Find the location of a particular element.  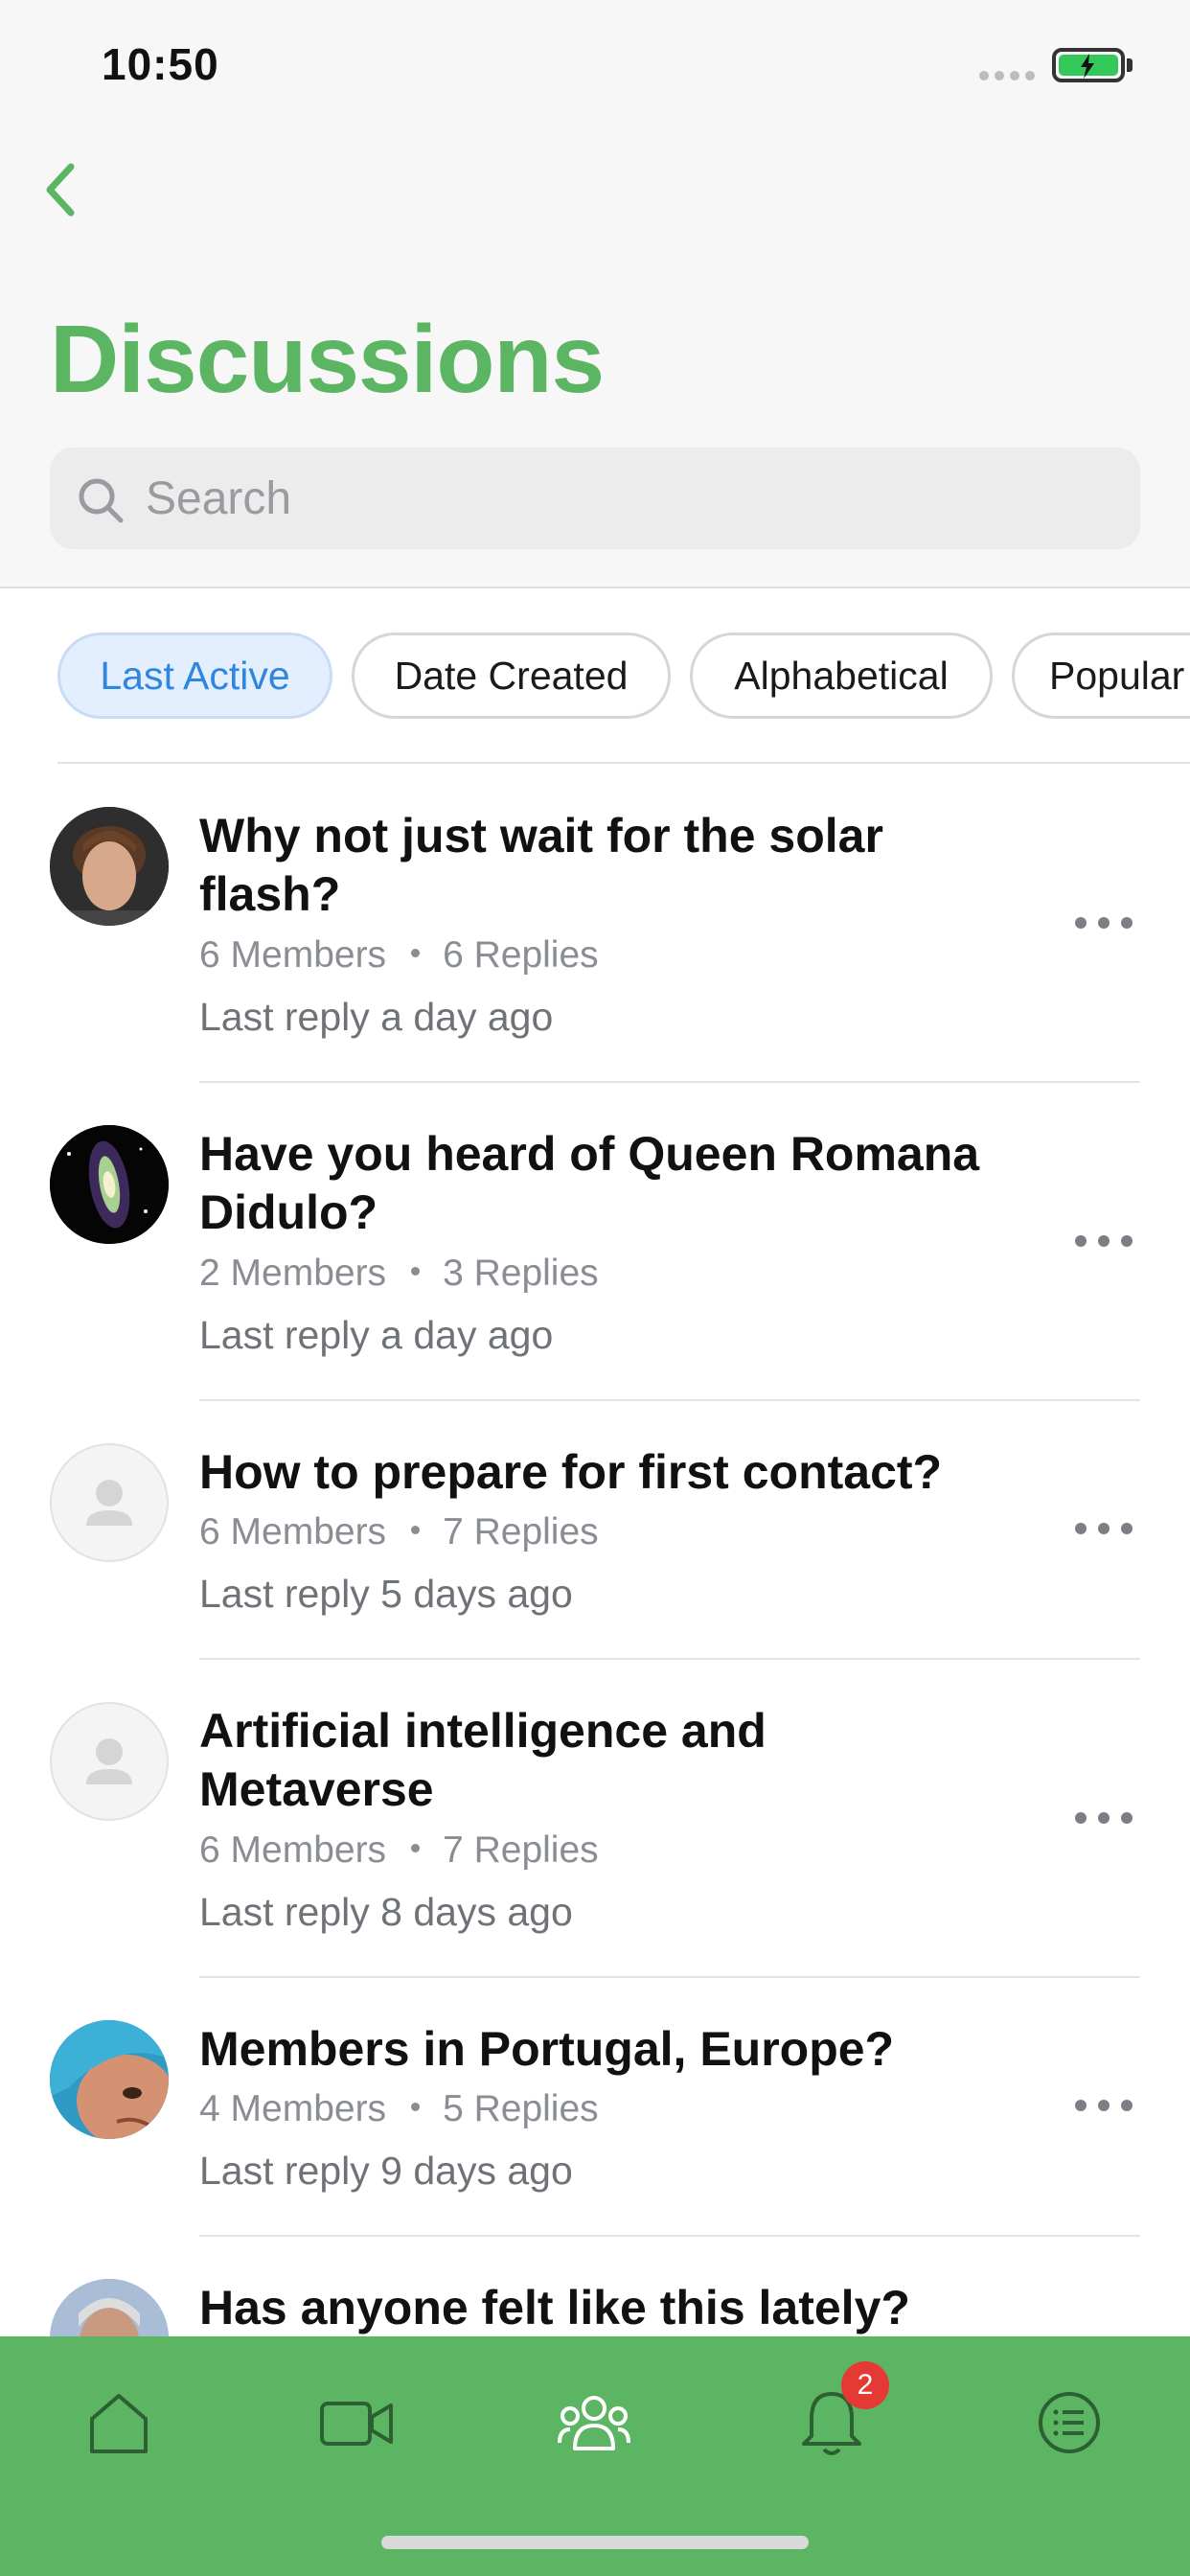

groups-icon is located at coordinates (594, 2423).